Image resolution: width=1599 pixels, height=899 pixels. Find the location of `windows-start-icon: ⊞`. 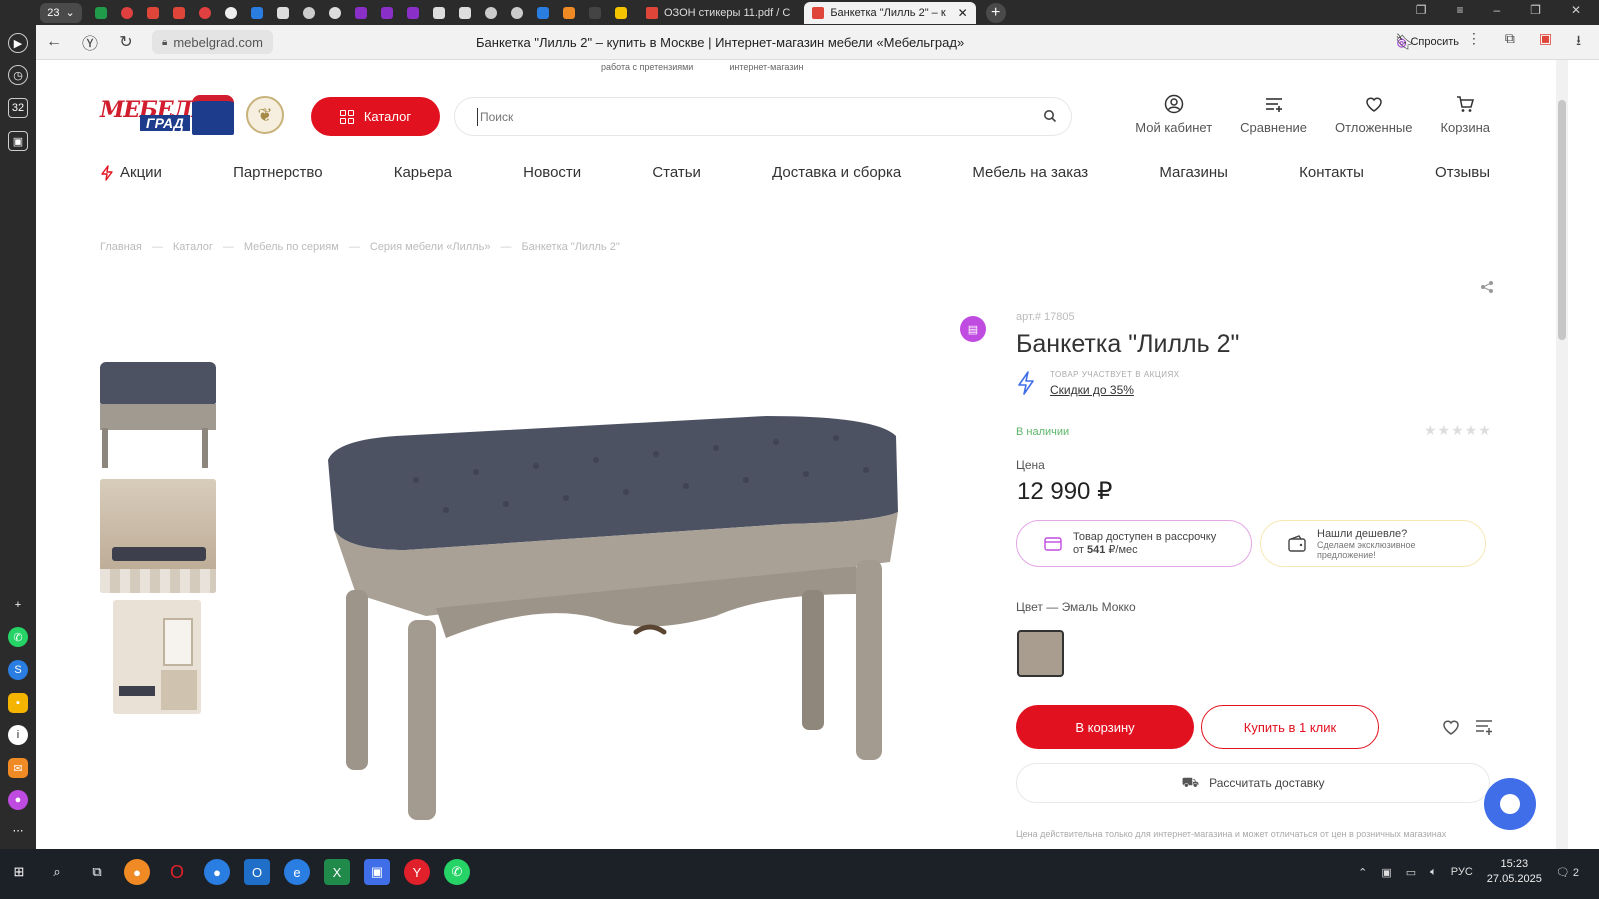

windows-start-icon: ⊞ is located at coordinates (19, 872).